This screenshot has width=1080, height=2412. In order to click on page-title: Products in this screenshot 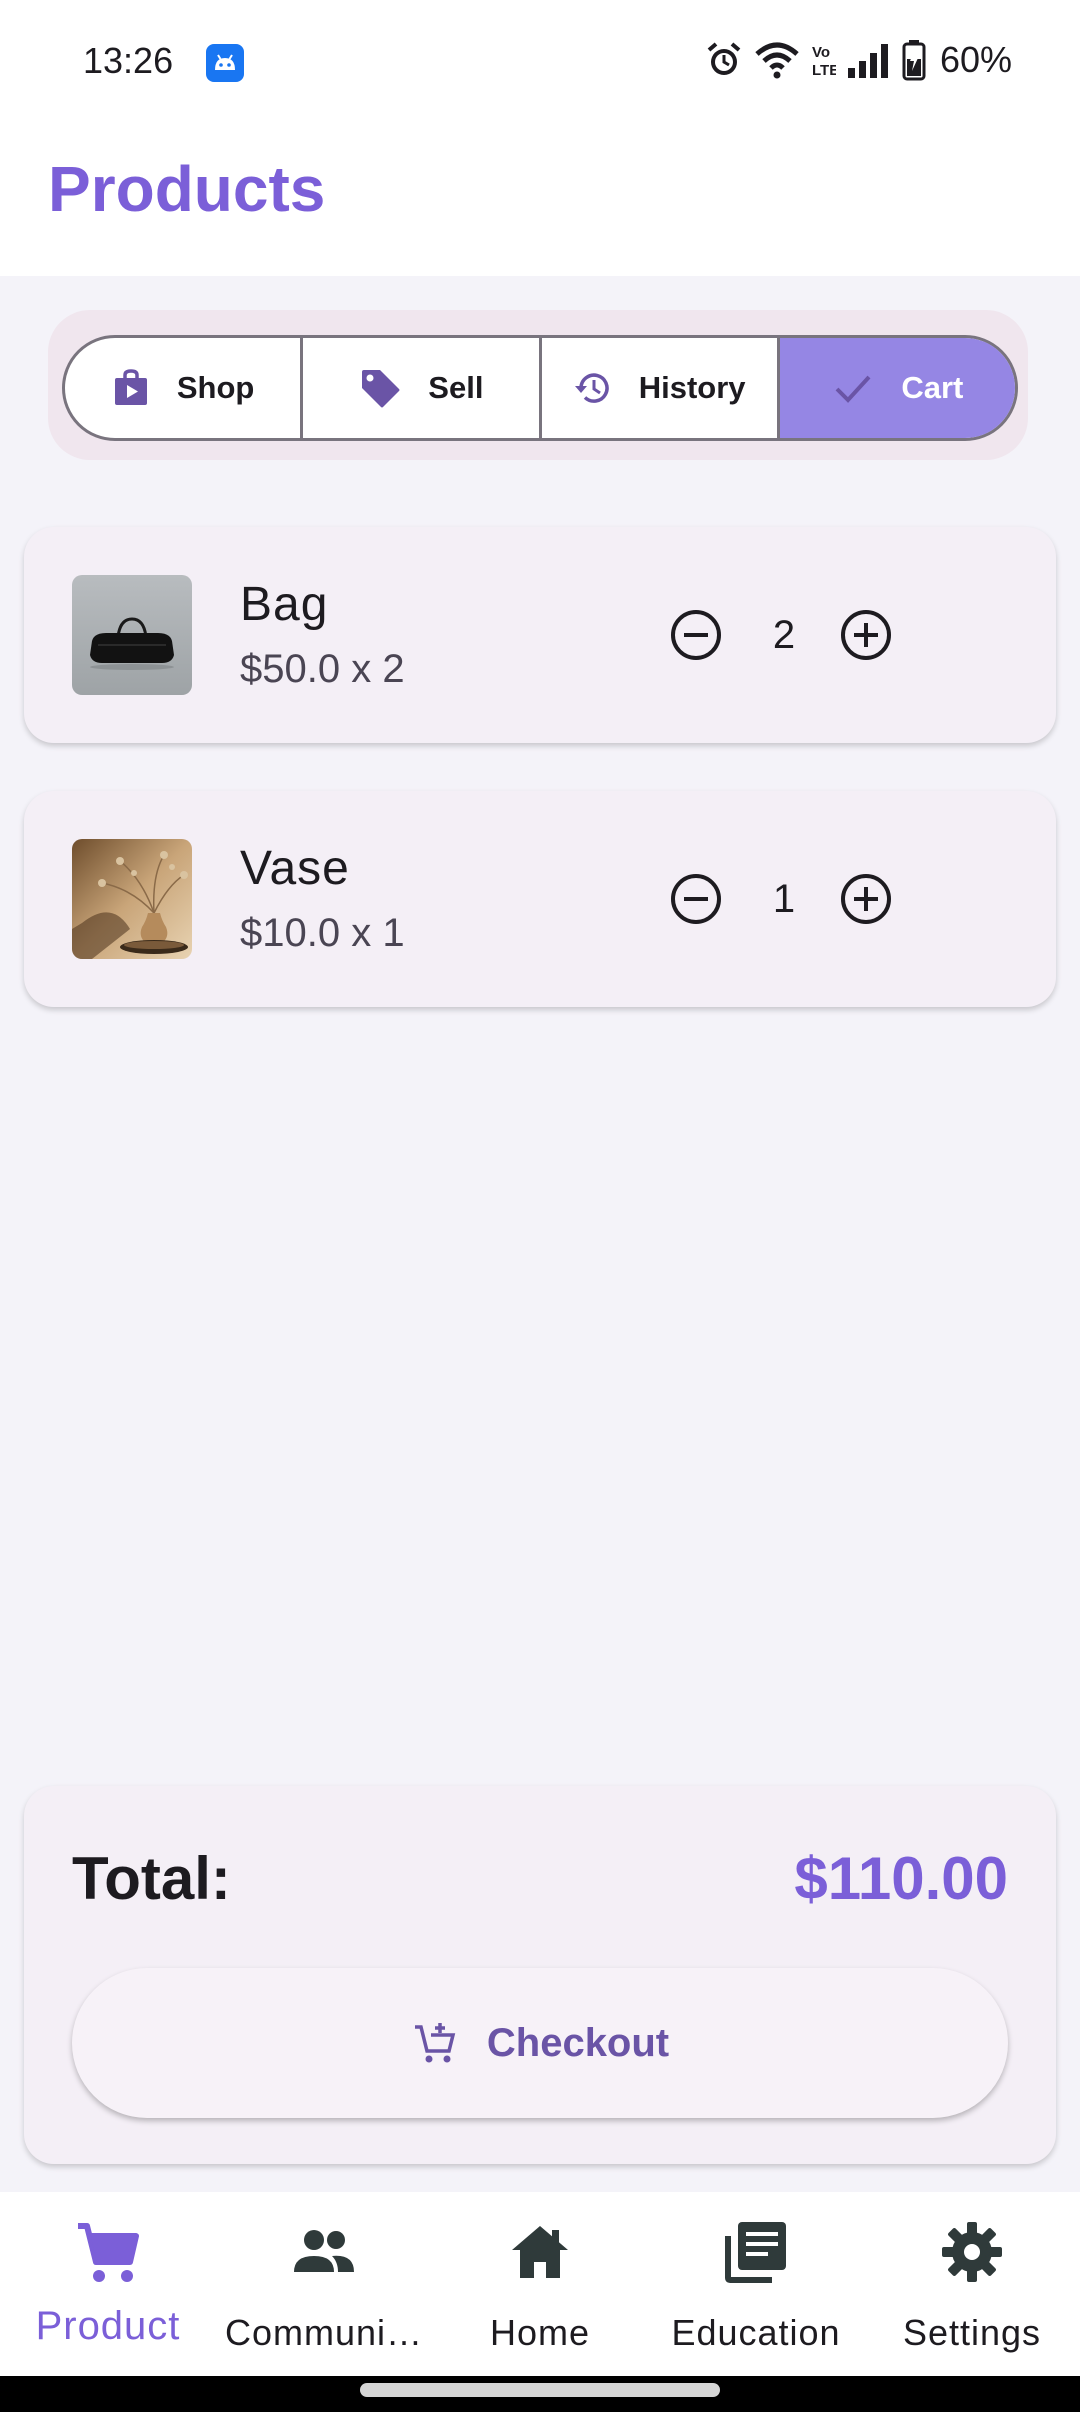, I will do `click(187, 189)`.